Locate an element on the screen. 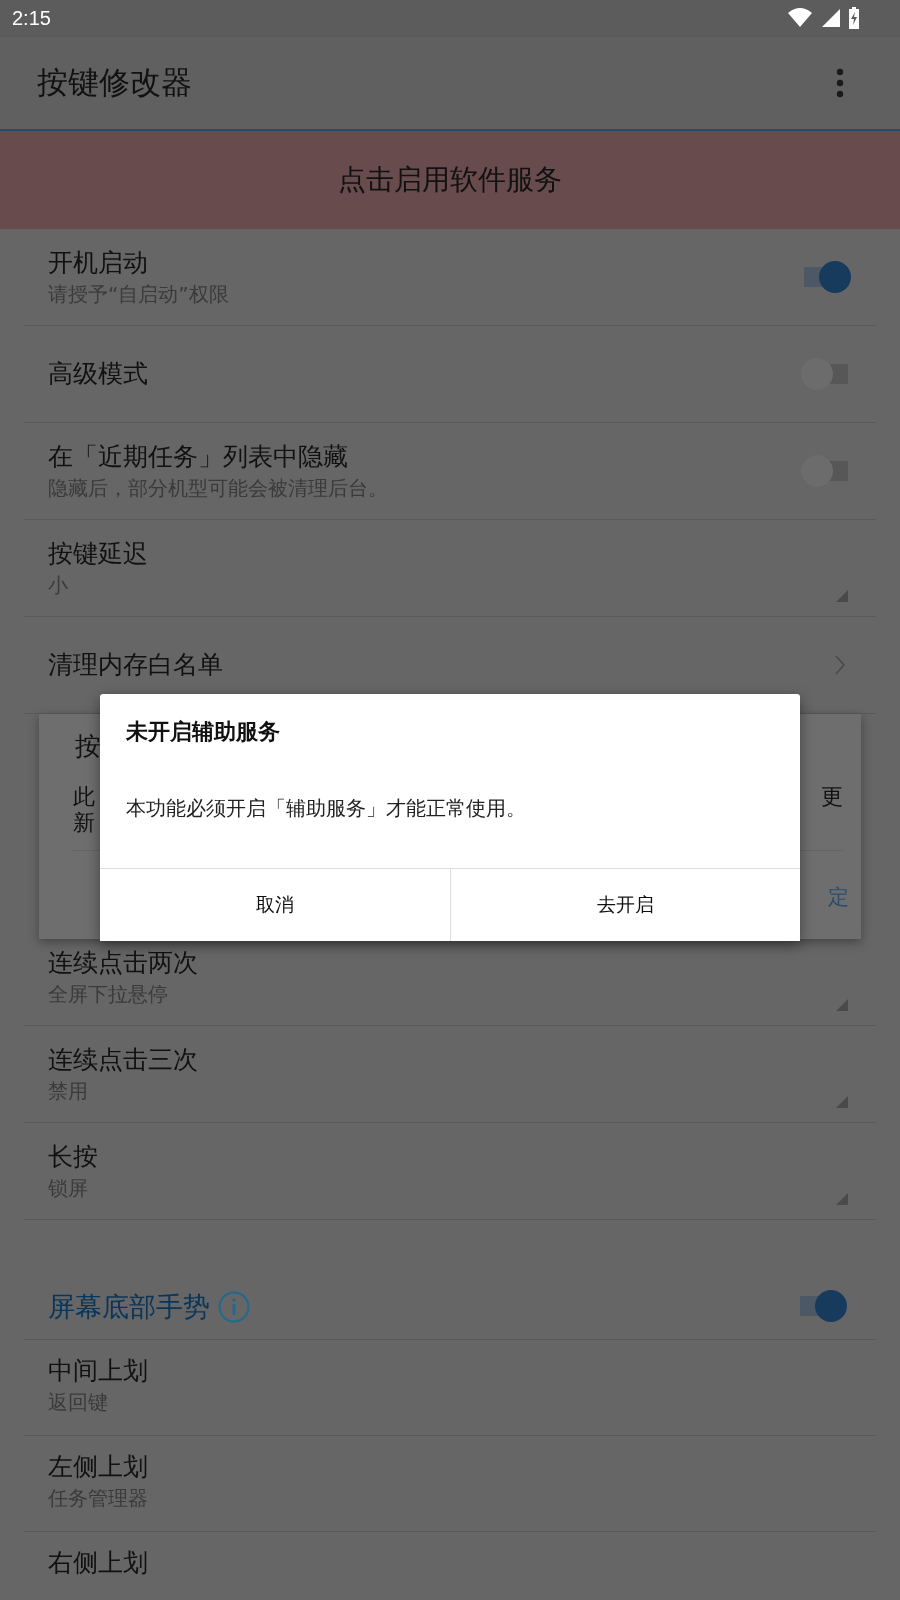  setting-title: 开机启动 is located at coordinates (98, 263).